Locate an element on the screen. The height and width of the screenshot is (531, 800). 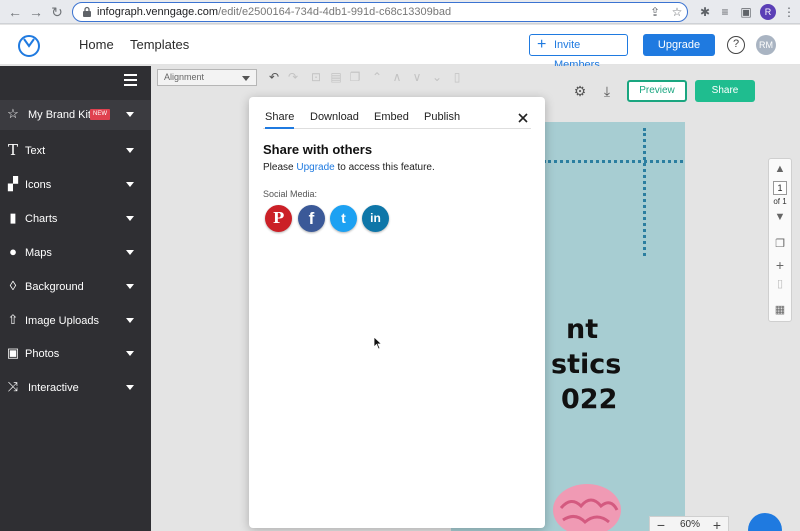
sidebar-item-background: ◊ Background is located at coordinates (75, 287).